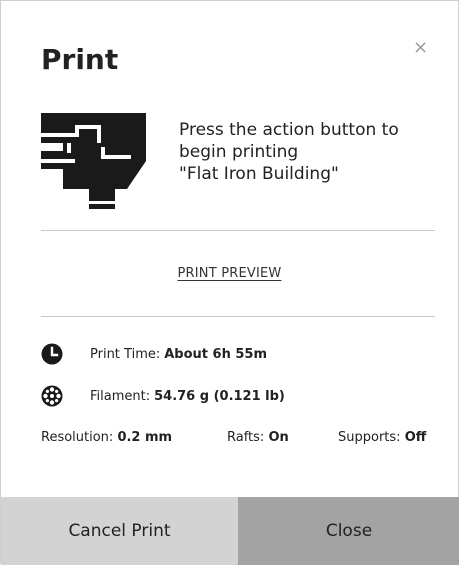 The width and height of the screenshot is (459, 565). I want to click on divider-bottom, so click(238, 316).